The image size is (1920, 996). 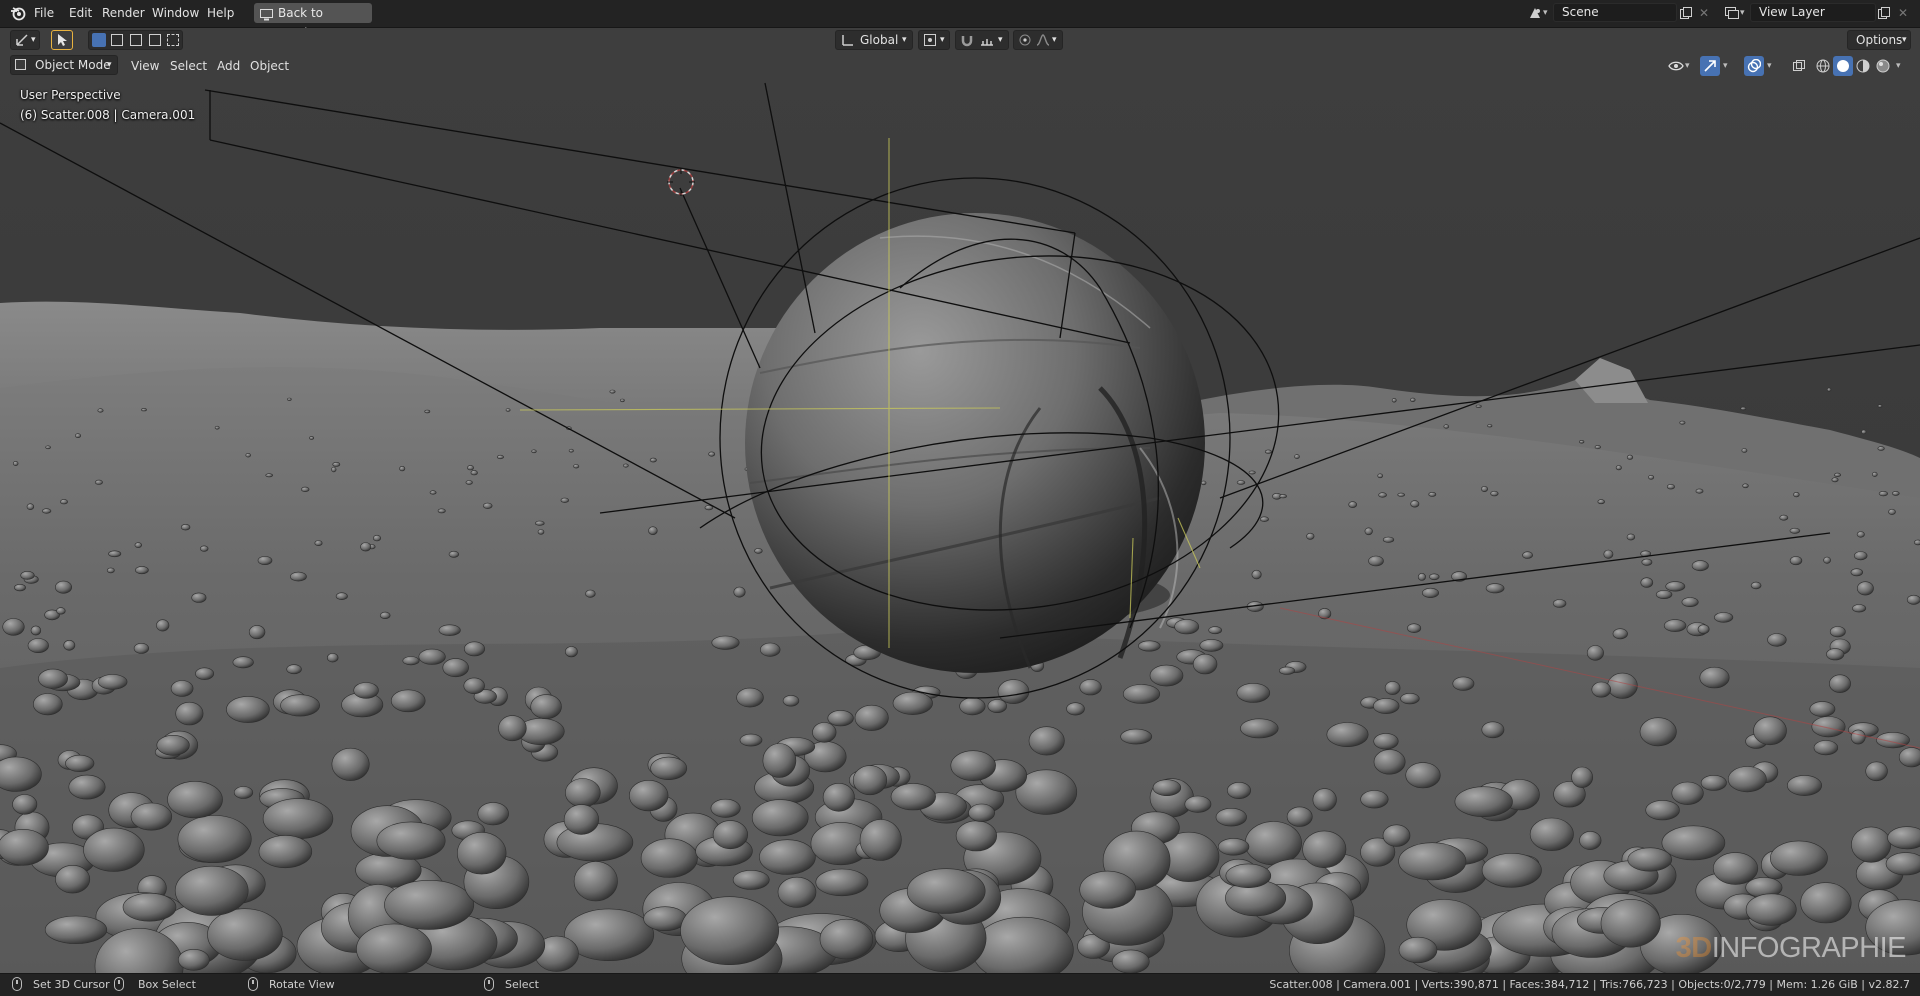 What do you see at coordinates (44, 13) in the screenshot?
I see `menu-file: File` at bounding box center [44, 13].